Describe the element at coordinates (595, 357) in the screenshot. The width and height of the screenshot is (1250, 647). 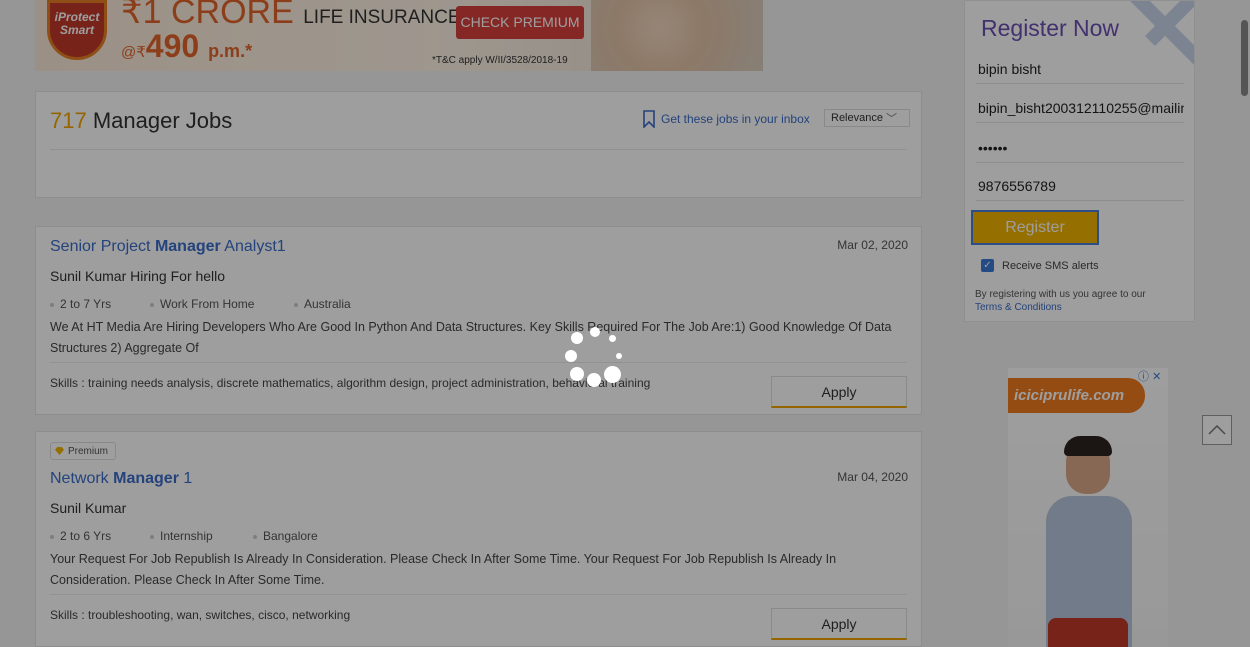
I see `loading-spinner-icon` at that location.